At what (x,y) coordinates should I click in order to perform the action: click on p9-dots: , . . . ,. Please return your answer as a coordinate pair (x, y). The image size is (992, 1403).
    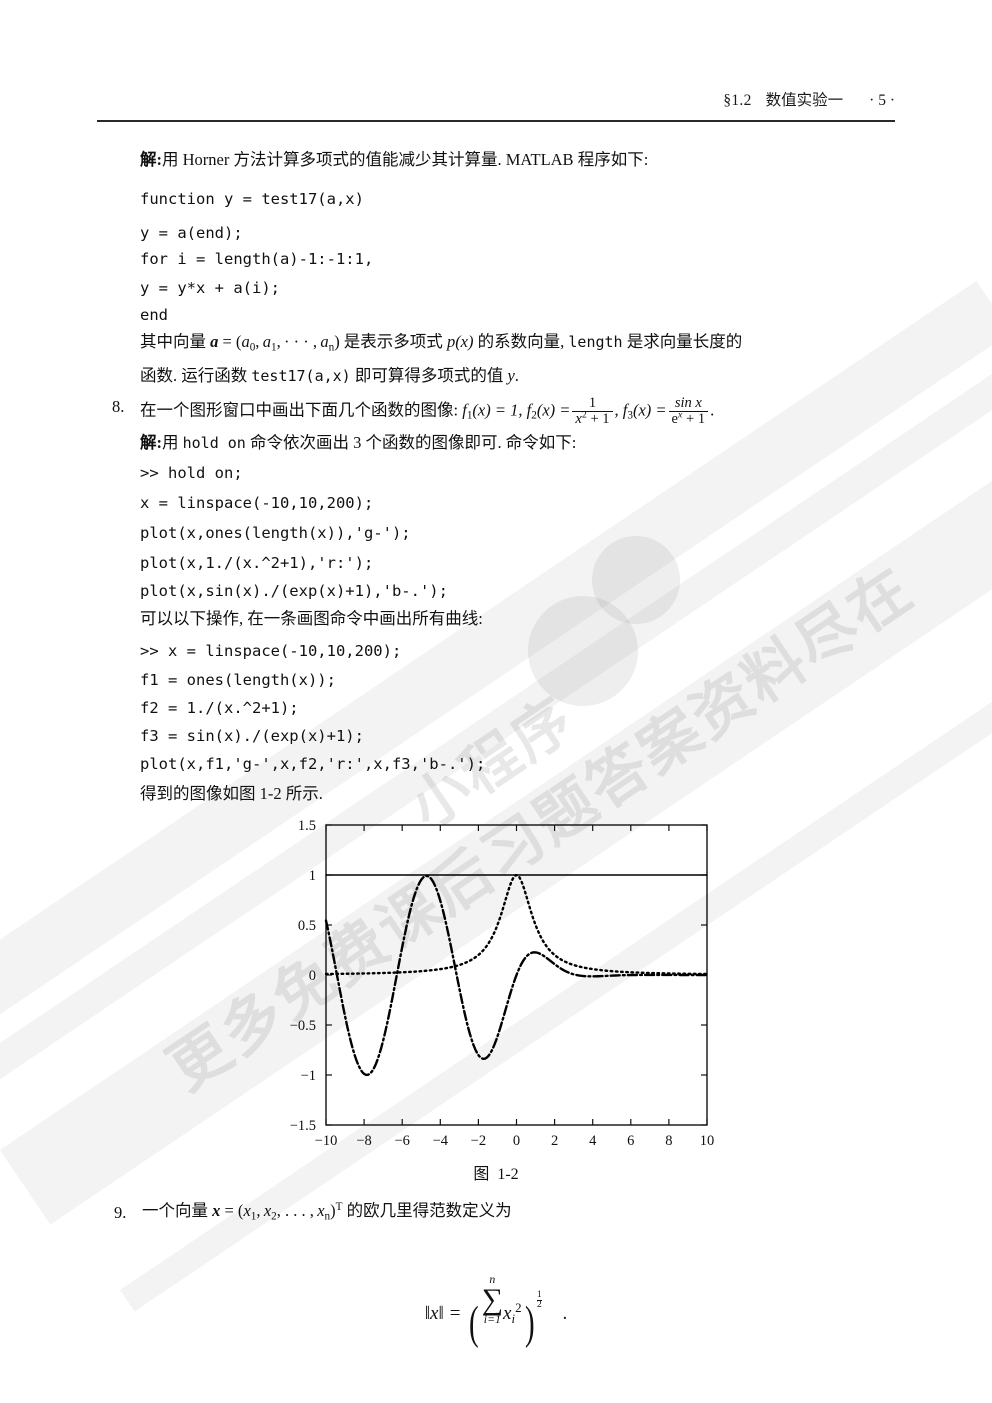
    Looking at the image, I should click on (295, 1210).